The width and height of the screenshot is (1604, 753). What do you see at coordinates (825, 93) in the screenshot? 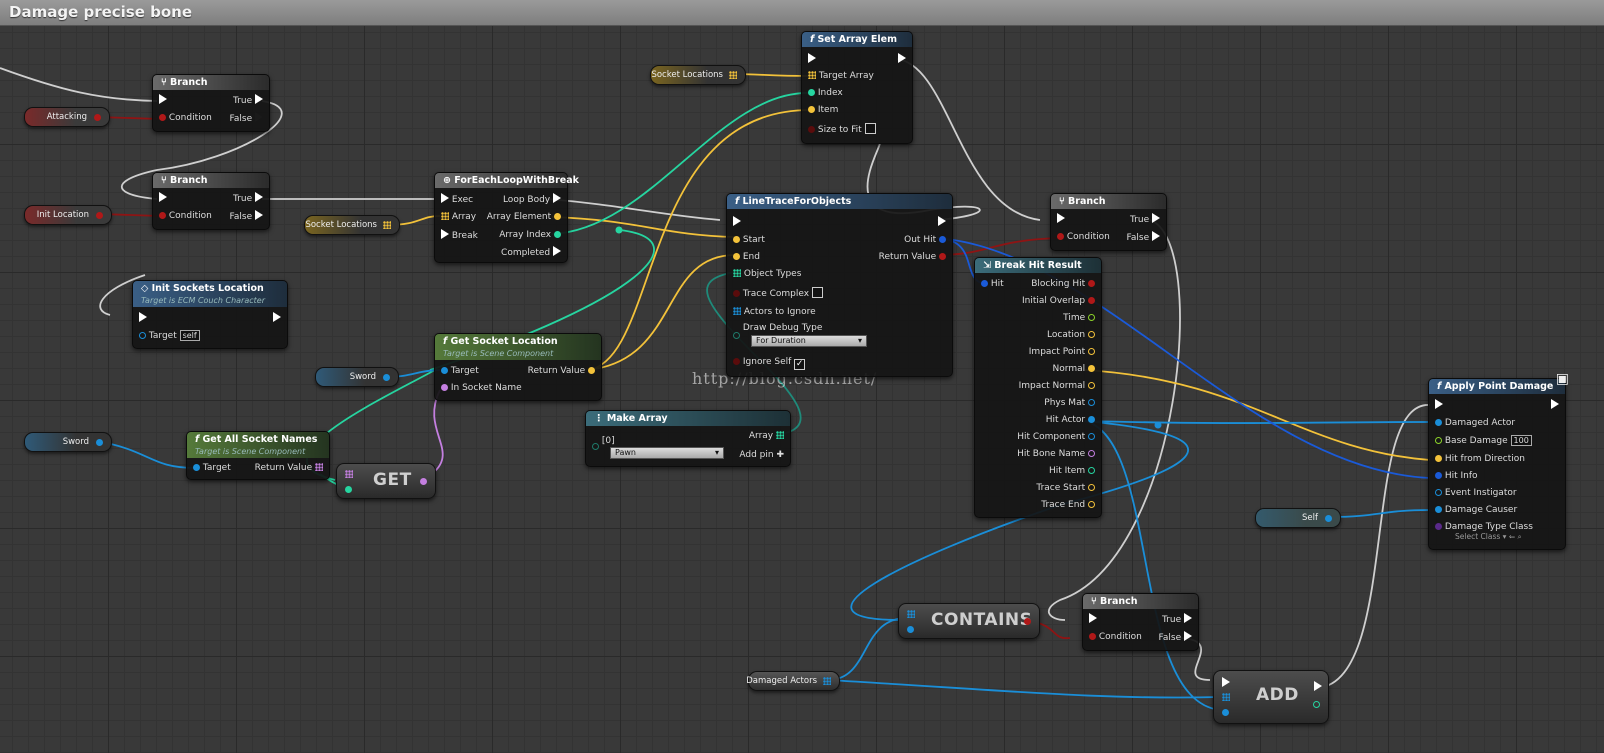
I see `index-pin: Index` at bounding box center [825, 93].